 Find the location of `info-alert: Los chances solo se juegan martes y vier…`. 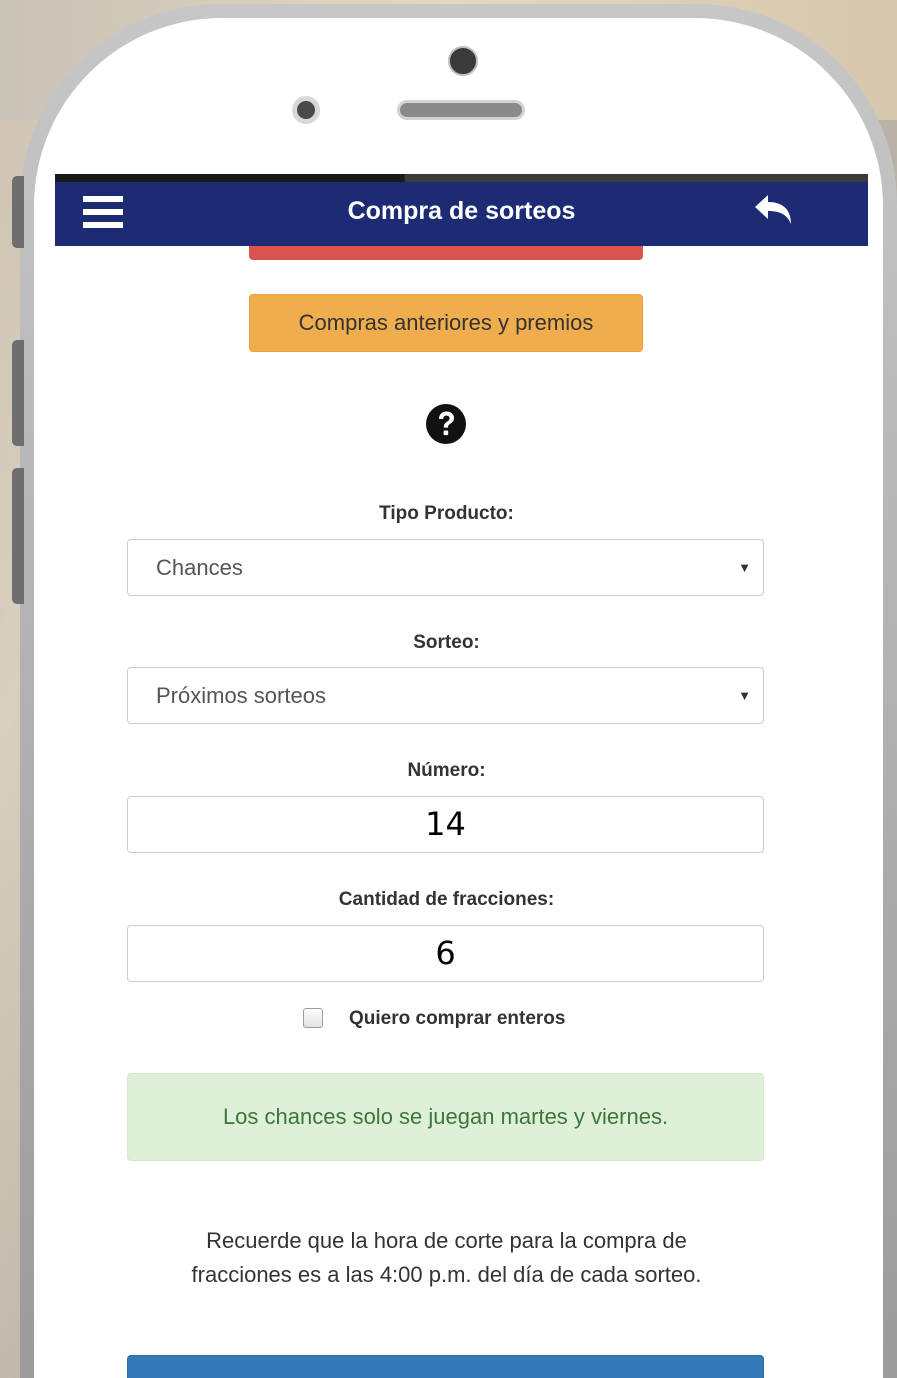

info-alert: Los chances solo se juegan martes y vier… is located at coordinates (445, 1117).